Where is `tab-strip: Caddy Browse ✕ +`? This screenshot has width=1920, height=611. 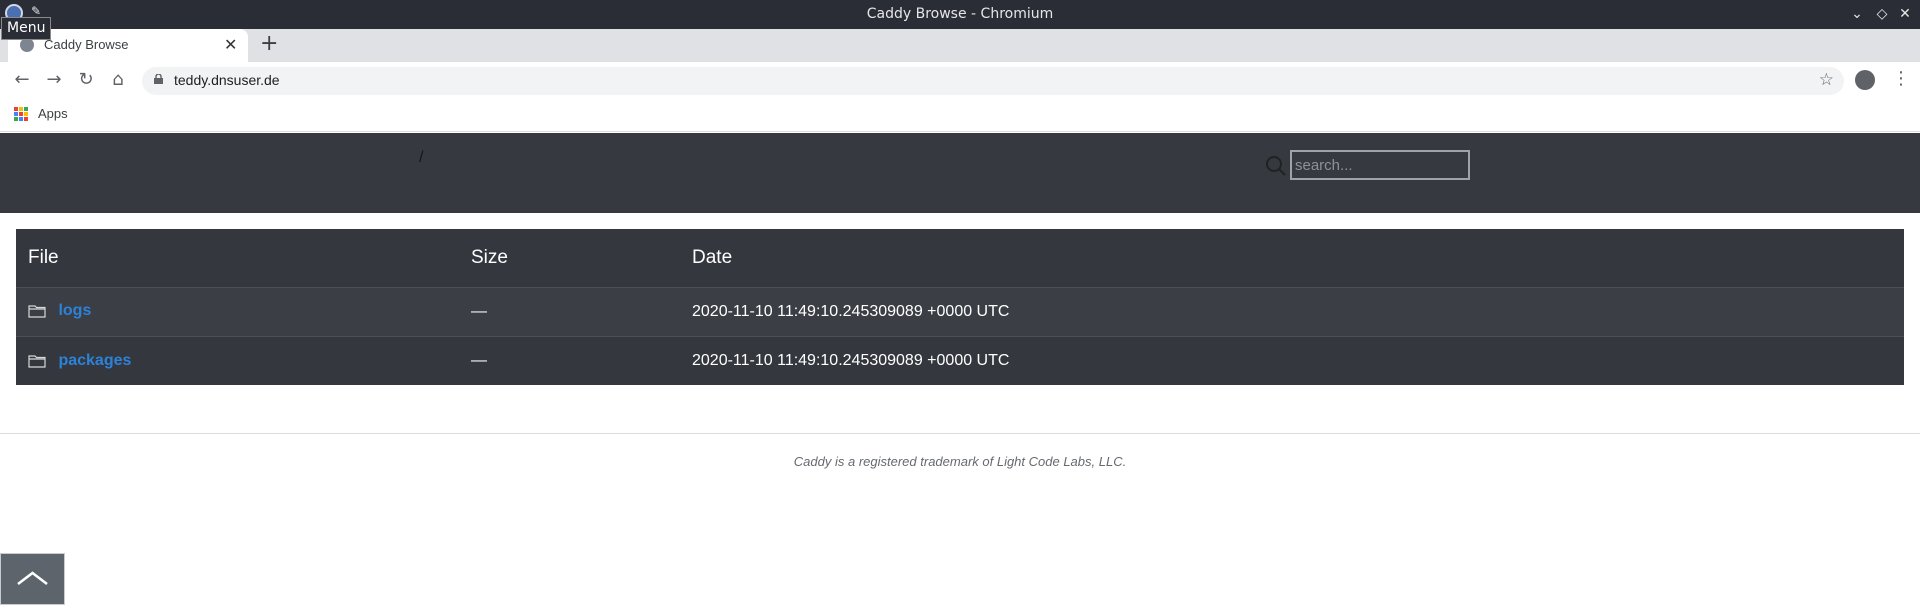
tab-strip: Caddy Browse ✕ + is located at coordinates (960, 45).